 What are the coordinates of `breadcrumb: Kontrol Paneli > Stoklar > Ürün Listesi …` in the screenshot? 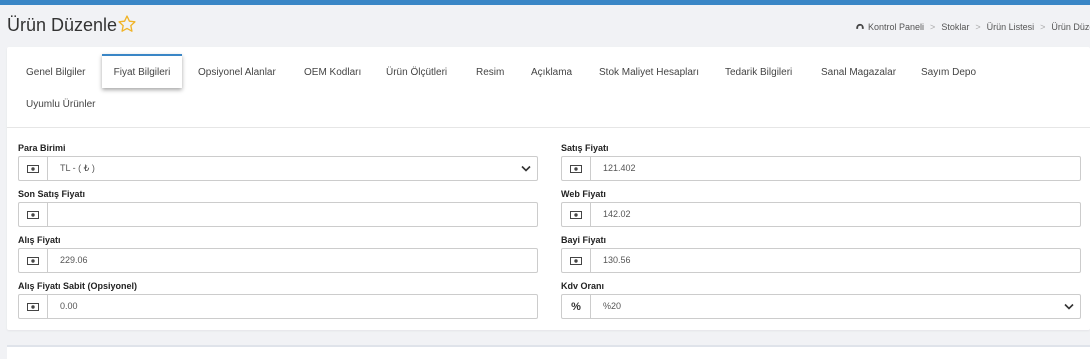 It's located at (972, 27).